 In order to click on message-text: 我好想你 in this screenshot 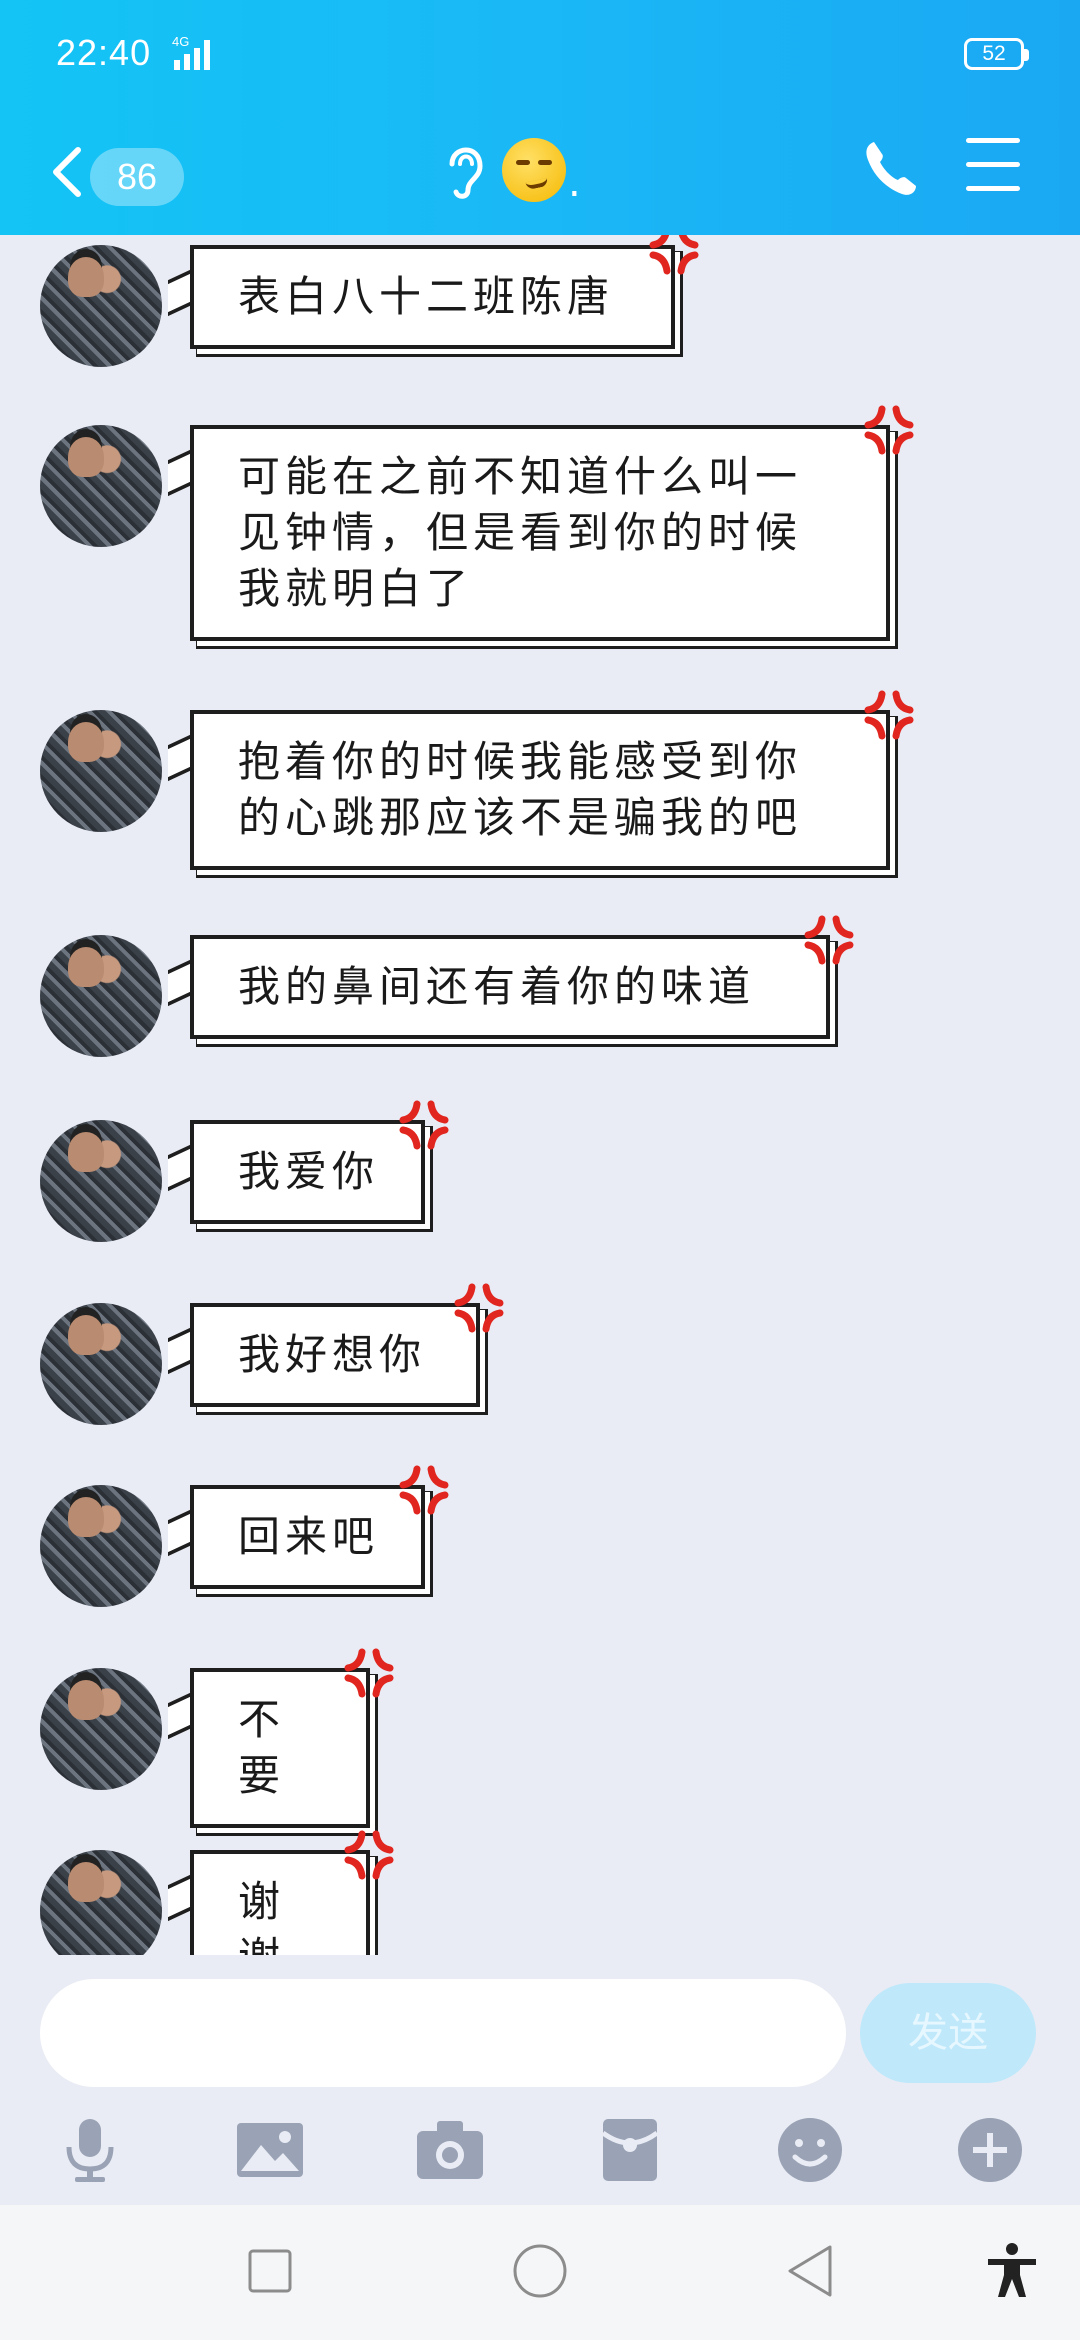, I will do `click(332, 1354)`.